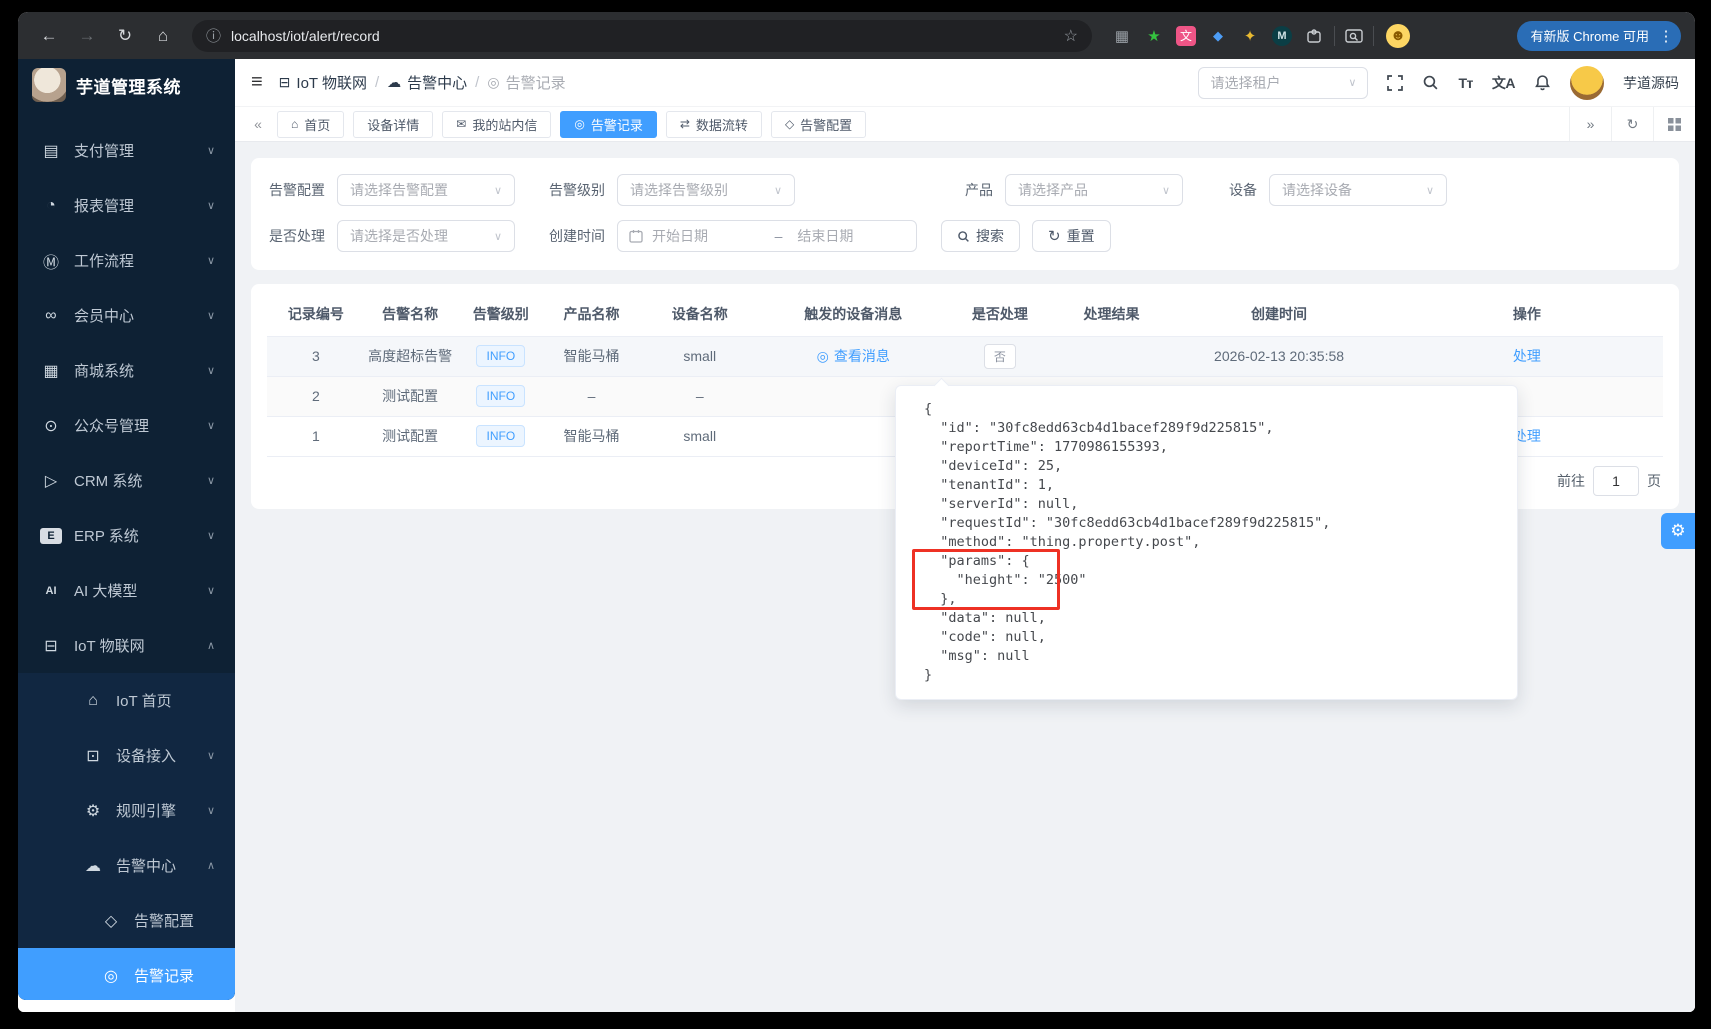 The height and width of the screenshot is (1029, 1711). I want to click on col-created-time: 创建时间, so click(1279, 314).